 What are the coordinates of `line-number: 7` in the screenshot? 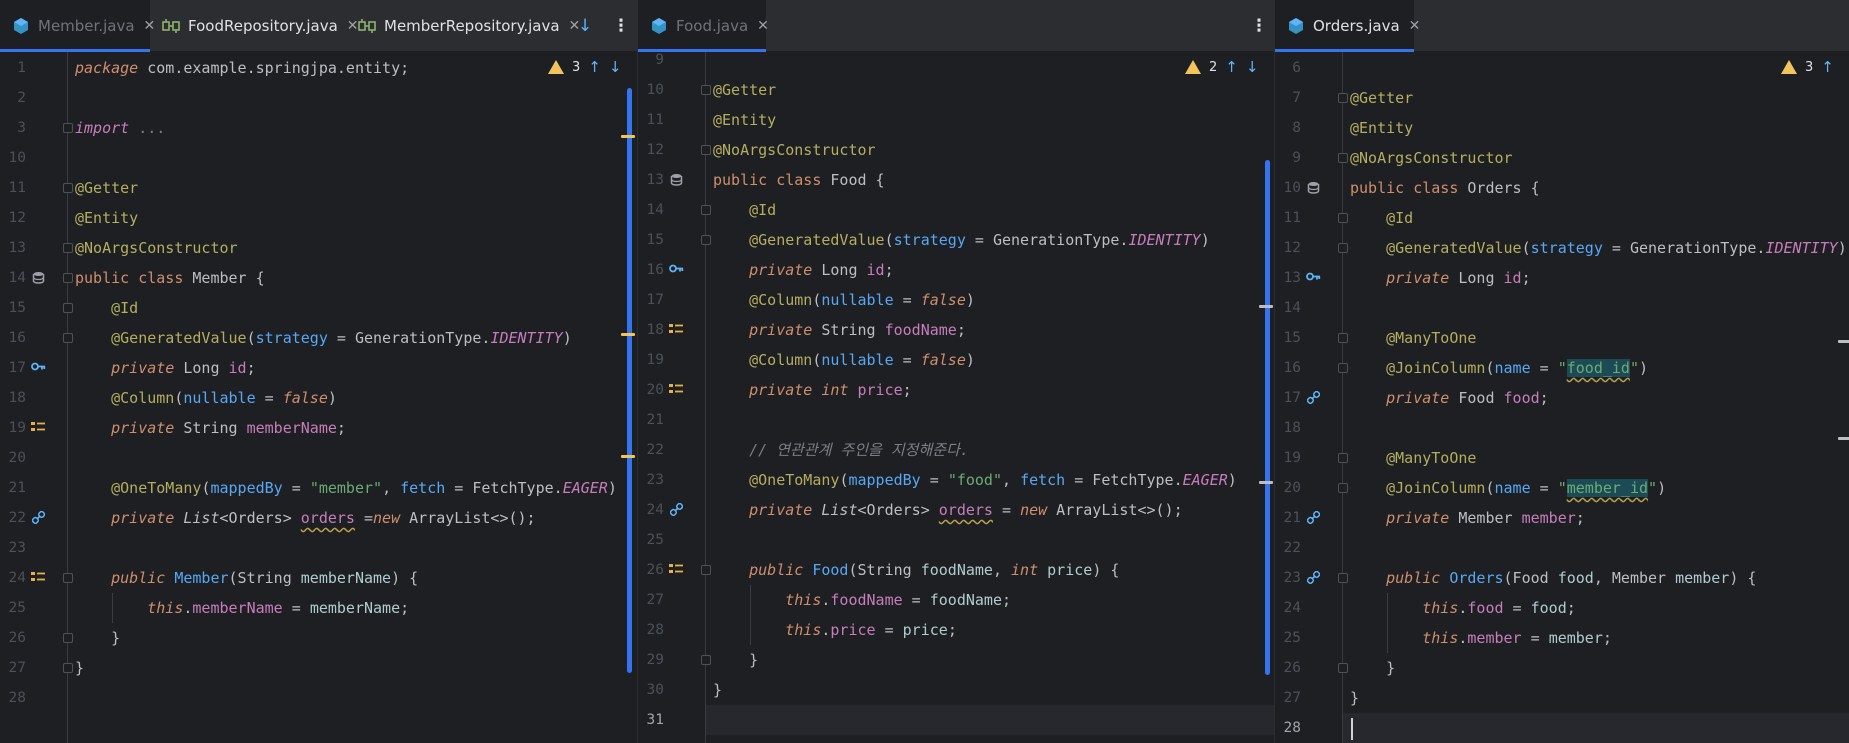 It's located at (1288, 98).